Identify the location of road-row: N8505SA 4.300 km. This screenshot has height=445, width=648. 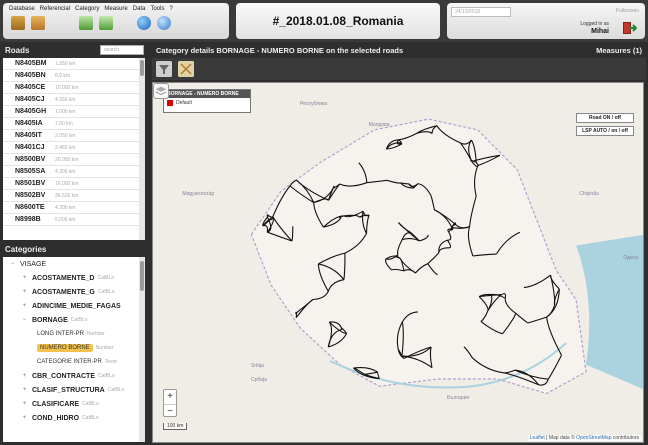
(74, 172).